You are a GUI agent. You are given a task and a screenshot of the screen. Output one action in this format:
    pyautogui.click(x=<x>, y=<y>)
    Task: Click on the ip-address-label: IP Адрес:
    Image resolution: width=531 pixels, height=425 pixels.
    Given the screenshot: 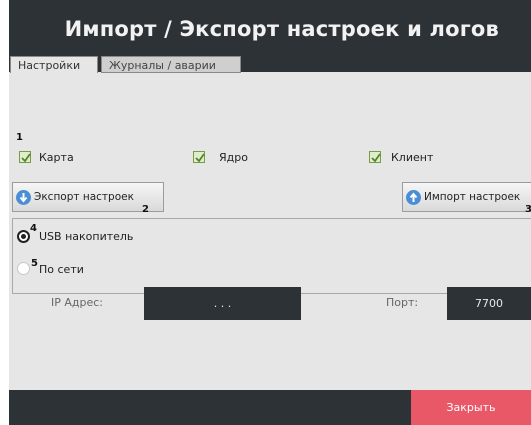 What is the action you would take?
    pyautogui.click(x=77, y=302)
    